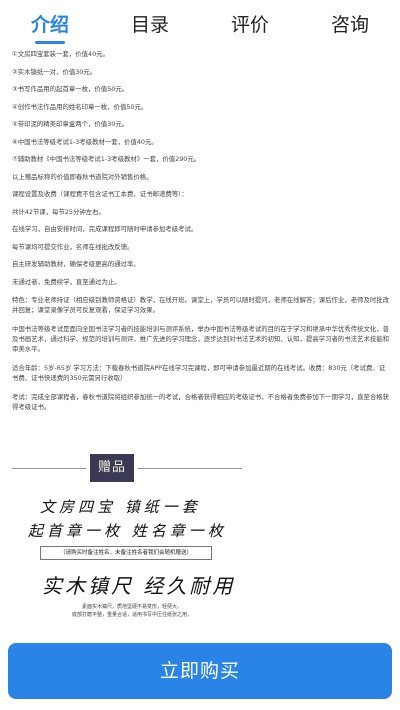 Image resolution: width=400 pixels, height=710 pixels. I want to click on tab-catalog: 目录, so click(150, 23).